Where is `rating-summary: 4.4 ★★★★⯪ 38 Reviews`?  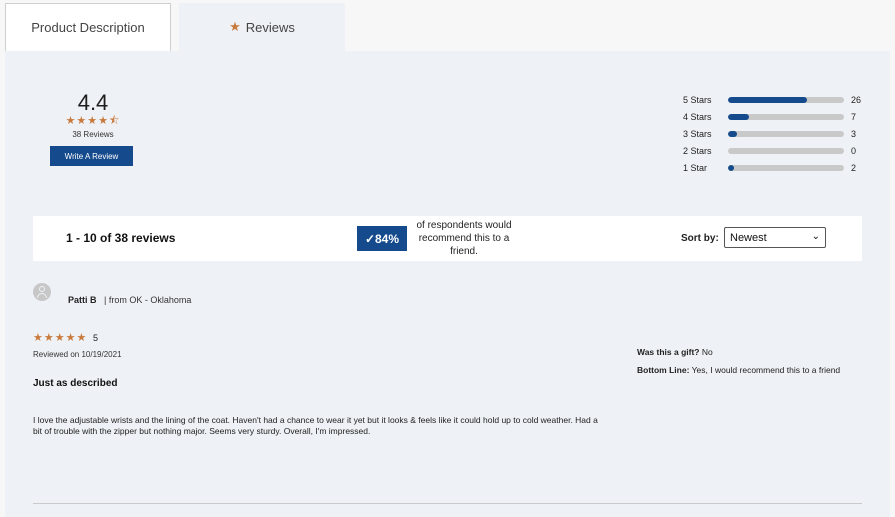 rating-summary: 4.4 ★★★★⯪ 38 Reviews is located at coordinates (93, 115).